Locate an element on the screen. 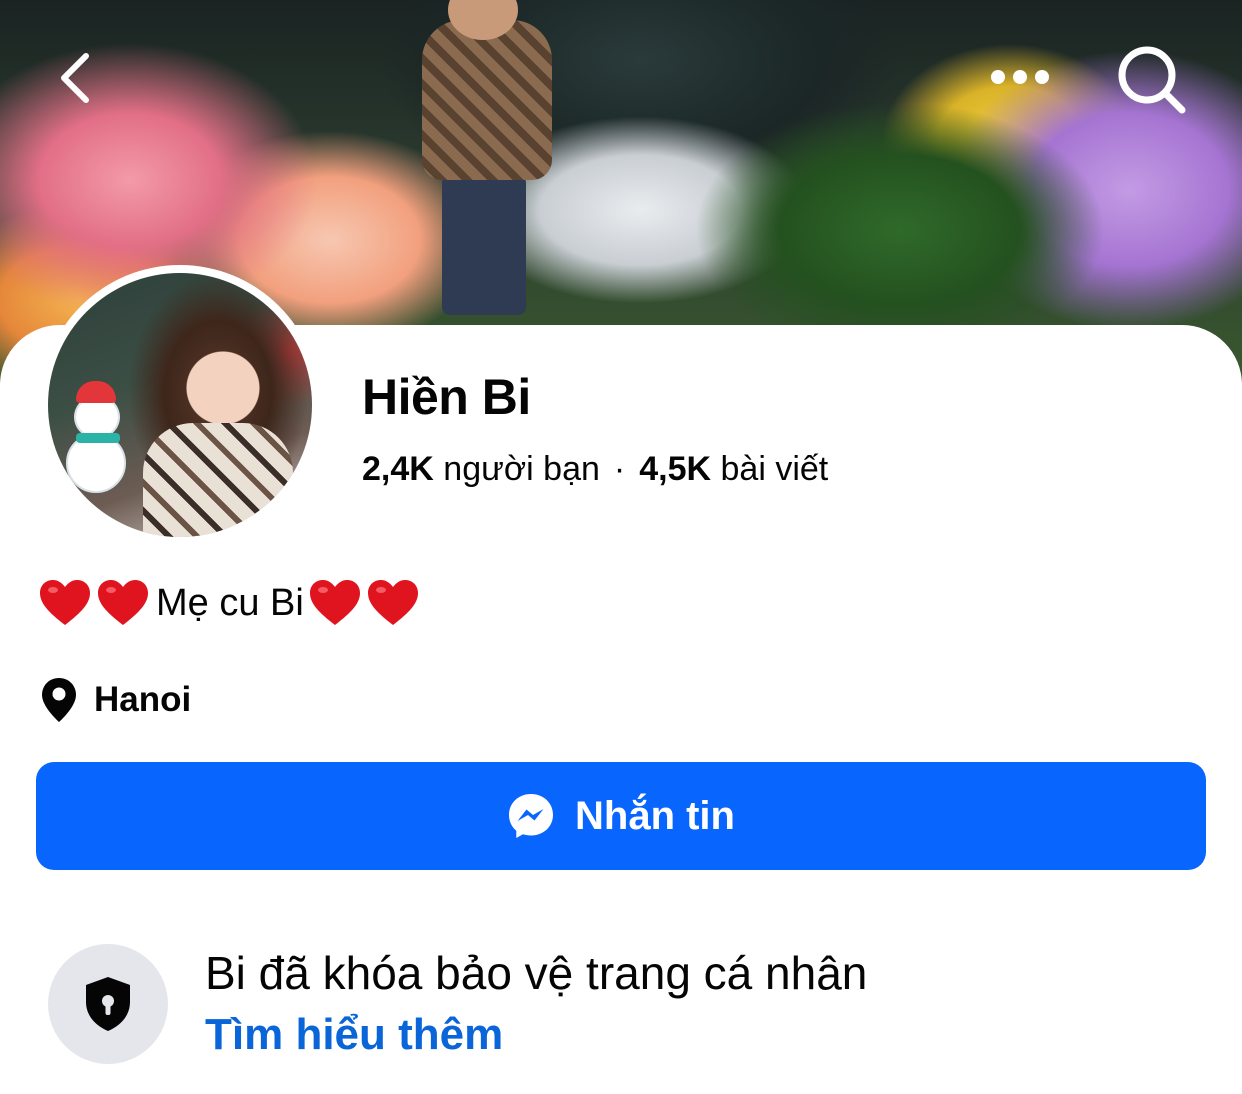 The width and height of the screenshot is (1242, 1094). more-horizontal-icon is located at coordinates (1020, 77).